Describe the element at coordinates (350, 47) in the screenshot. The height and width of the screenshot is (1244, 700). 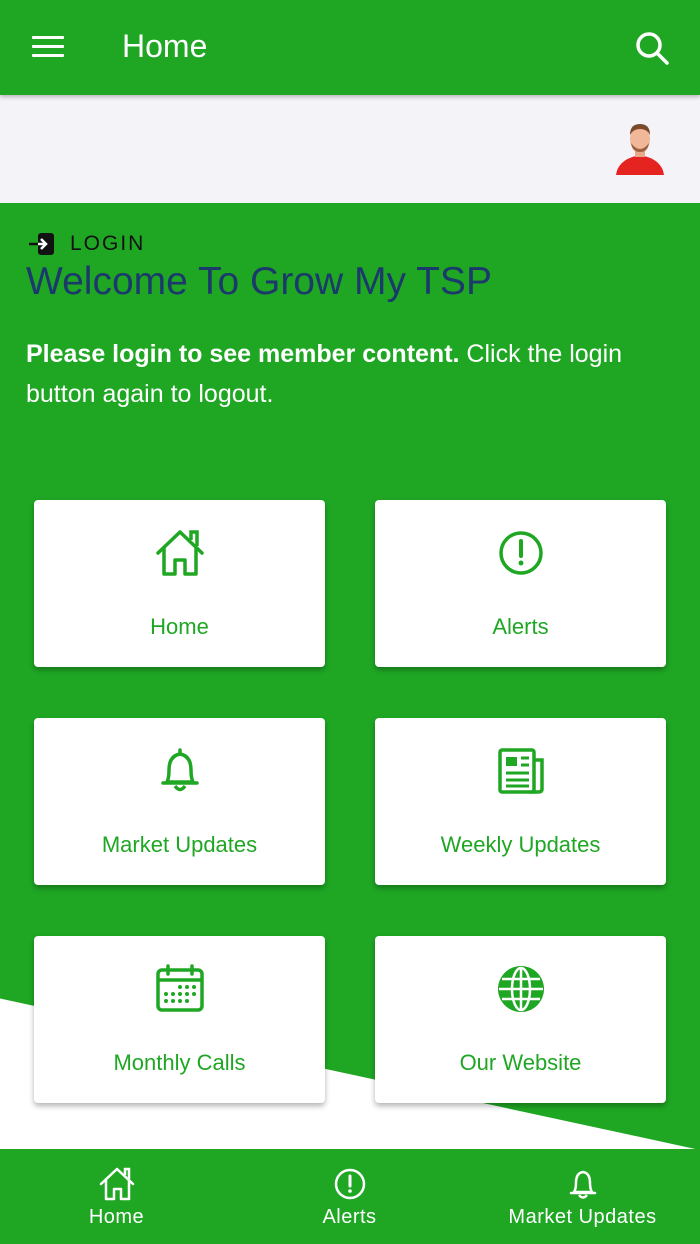
I see `app-bar: Home` at that location.